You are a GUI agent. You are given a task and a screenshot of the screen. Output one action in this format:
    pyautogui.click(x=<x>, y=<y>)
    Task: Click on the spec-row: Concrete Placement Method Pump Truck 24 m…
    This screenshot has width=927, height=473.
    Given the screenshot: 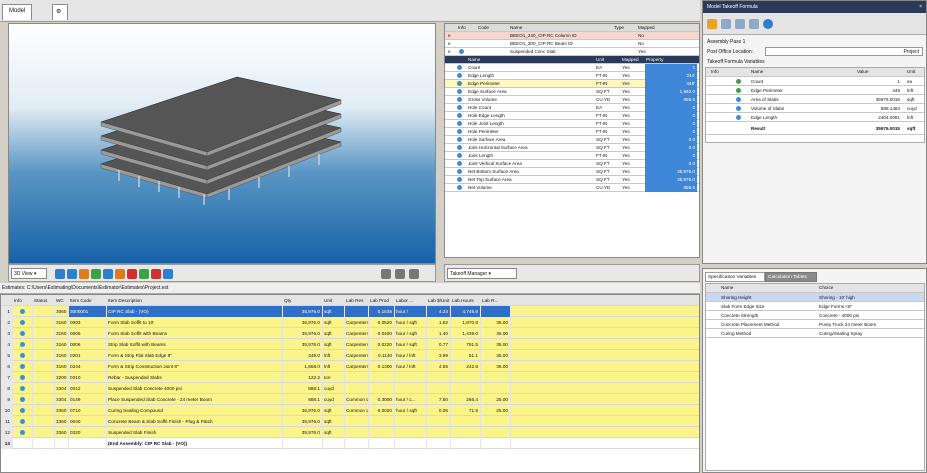 What is the action you would take?
    pyautogui.click(x=815, y=324)
    